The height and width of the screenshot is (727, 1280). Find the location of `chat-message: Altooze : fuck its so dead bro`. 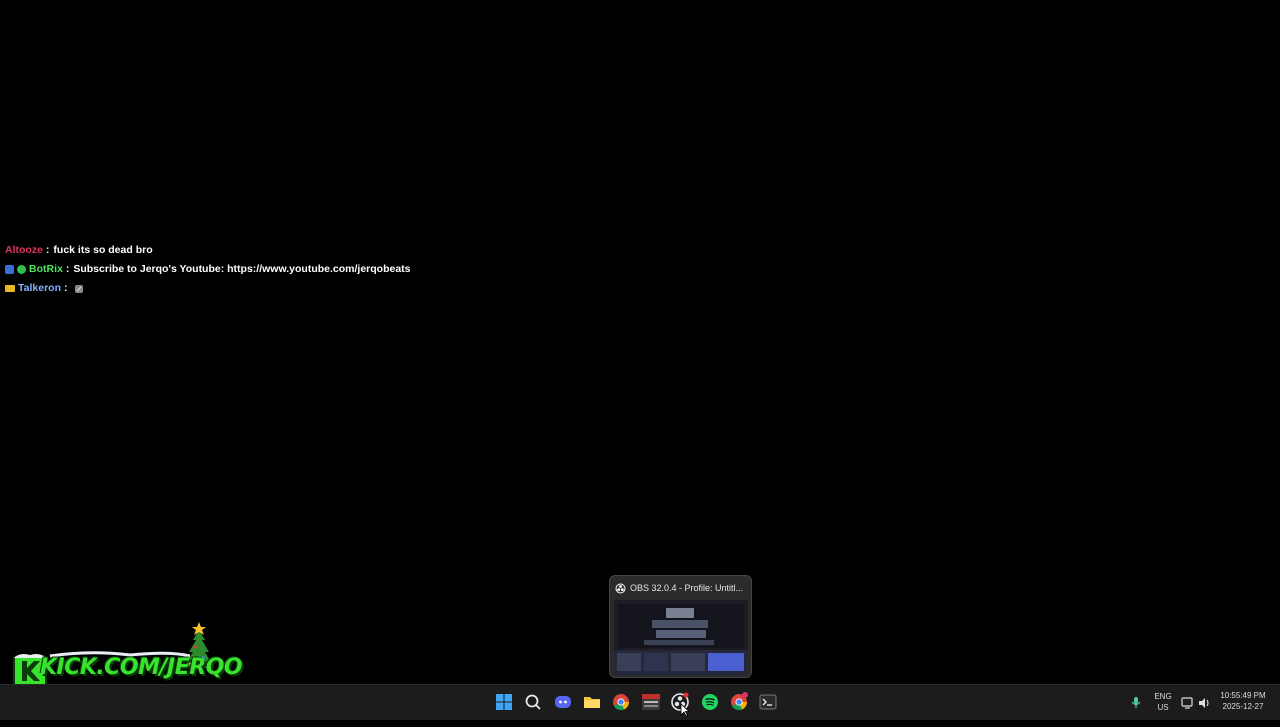

chat-message: Altooze : fuck its so dead bro is located at coordinates (305, 250).